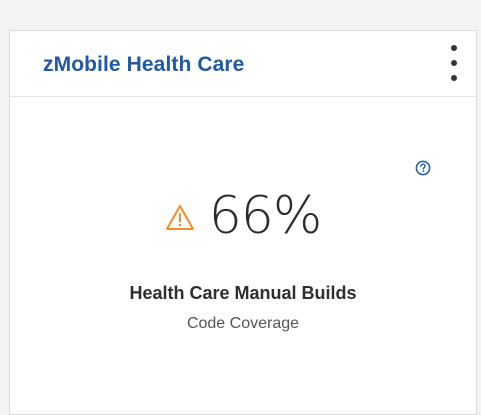  Describe the element at coordinates (423, 168) in the screenshot. I see `question-circle-icon` at that location.